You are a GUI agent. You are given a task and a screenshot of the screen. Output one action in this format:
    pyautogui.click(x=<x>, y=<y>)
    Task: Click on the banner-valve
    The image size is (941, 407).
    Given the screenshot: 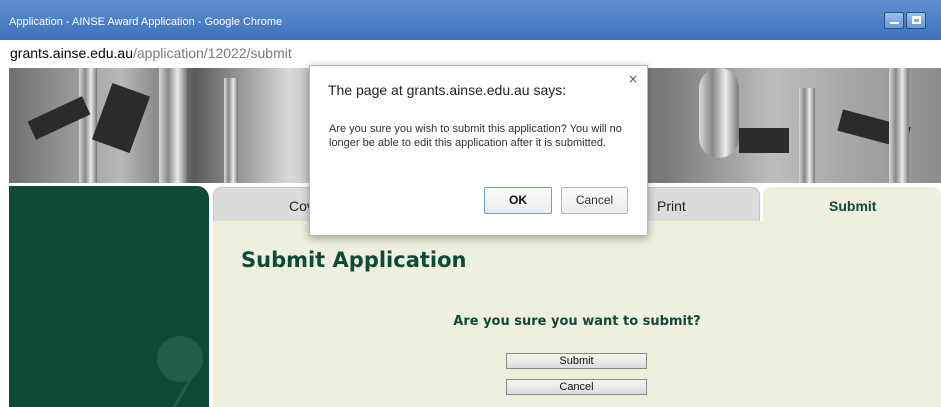 What is the action you would take?
    pyautogui.click(x=764, y=140)
    